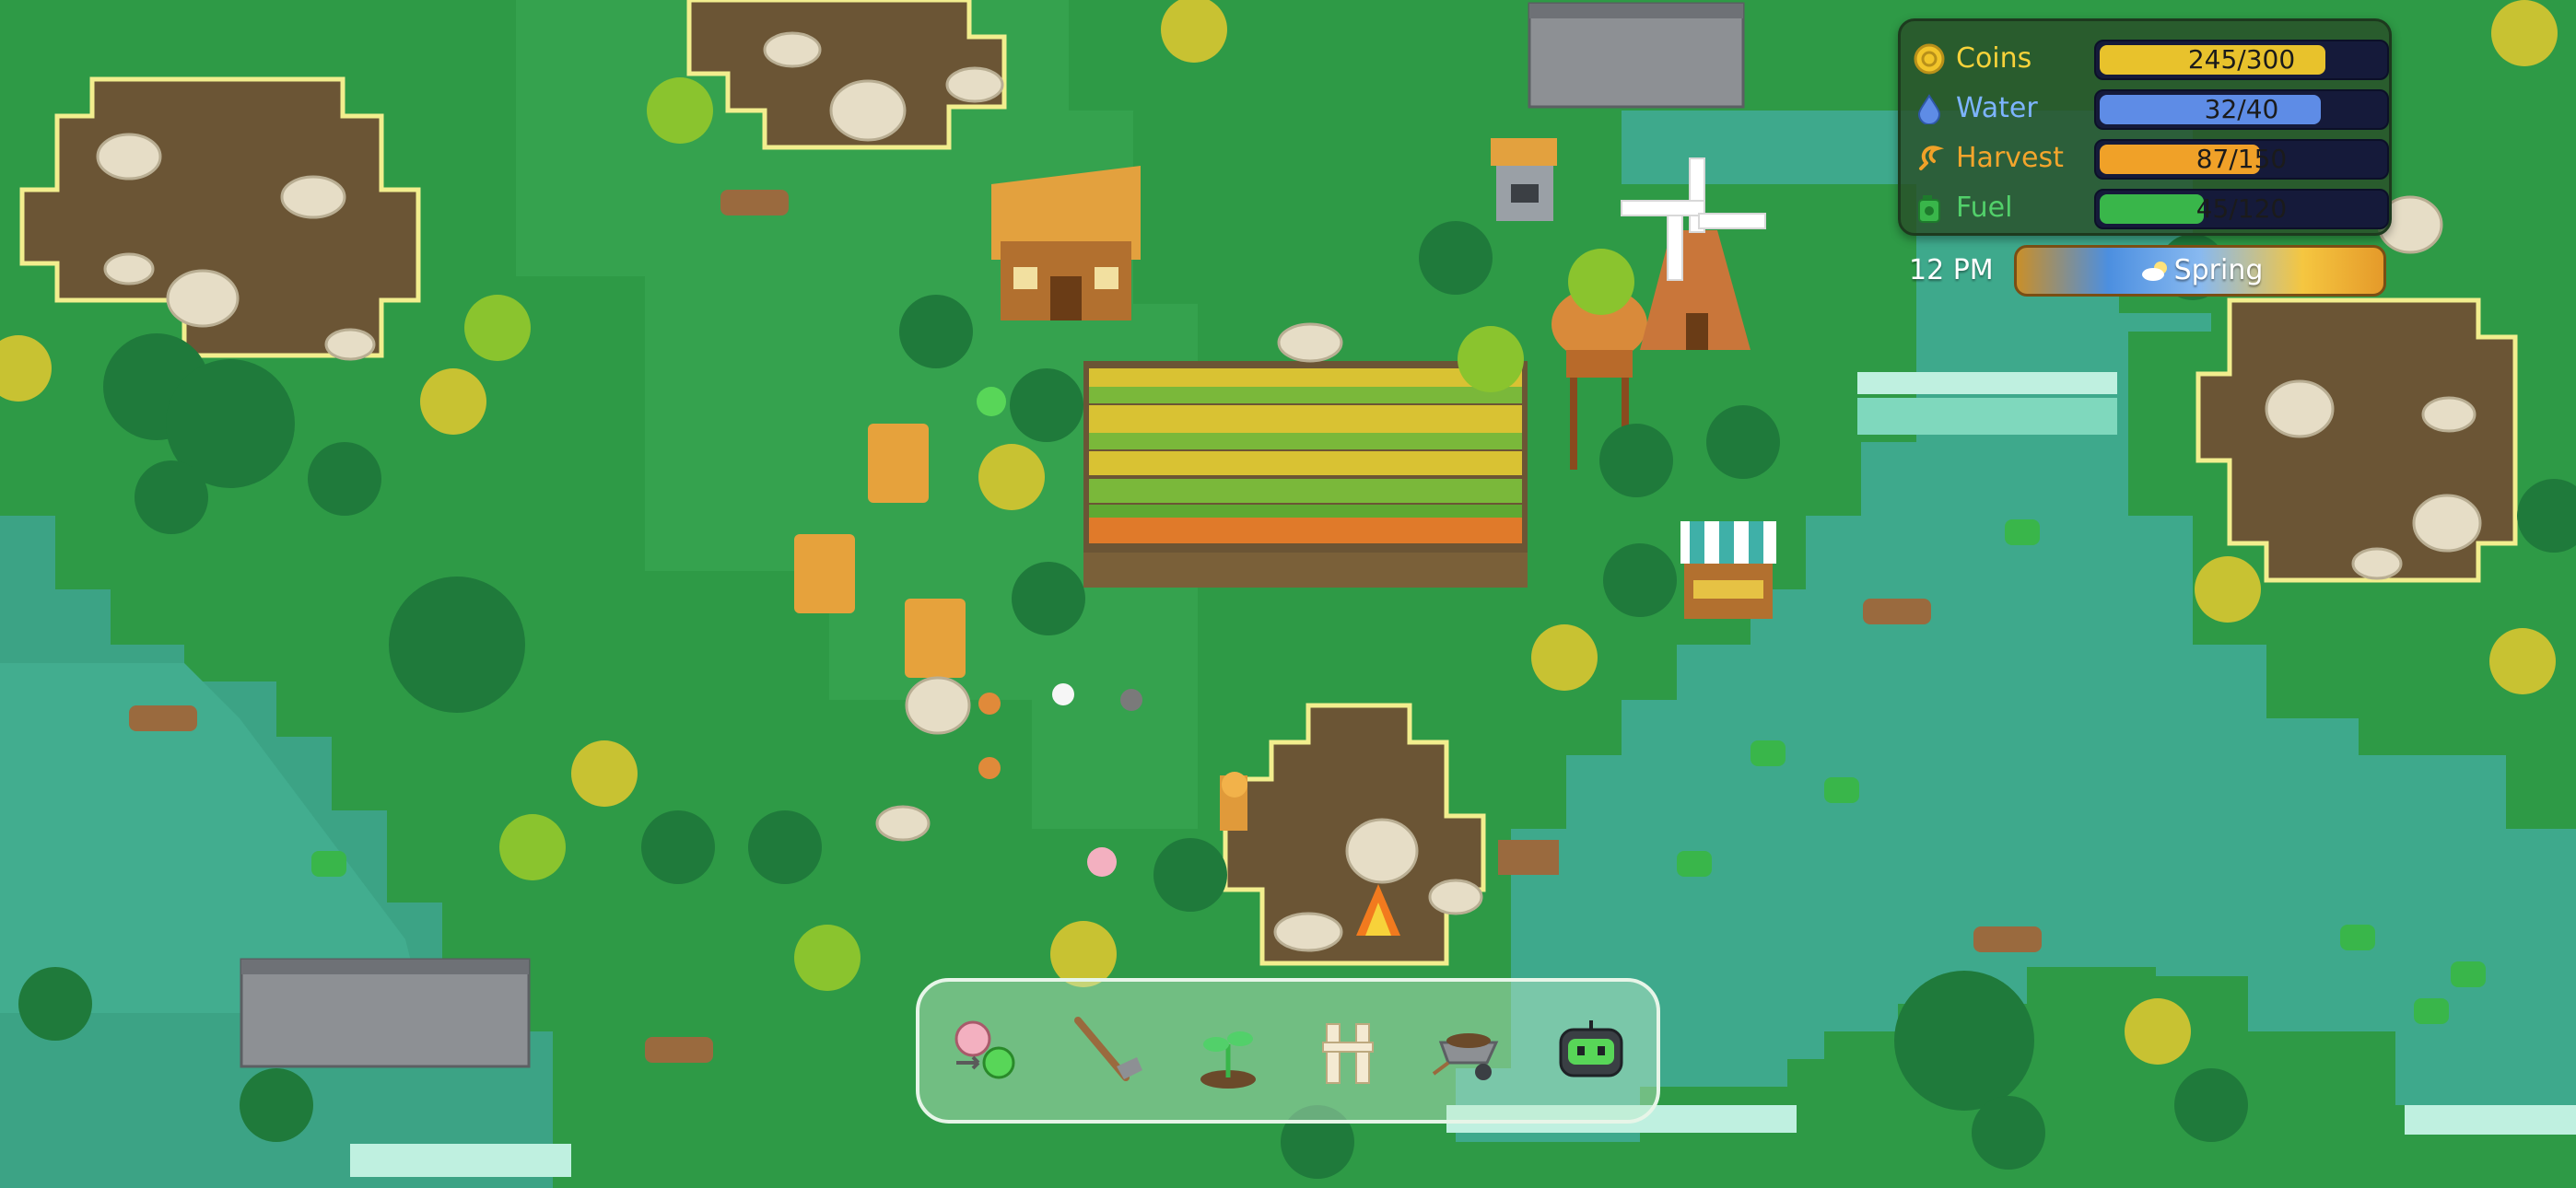  I want to click on well, so click(1524, 179).